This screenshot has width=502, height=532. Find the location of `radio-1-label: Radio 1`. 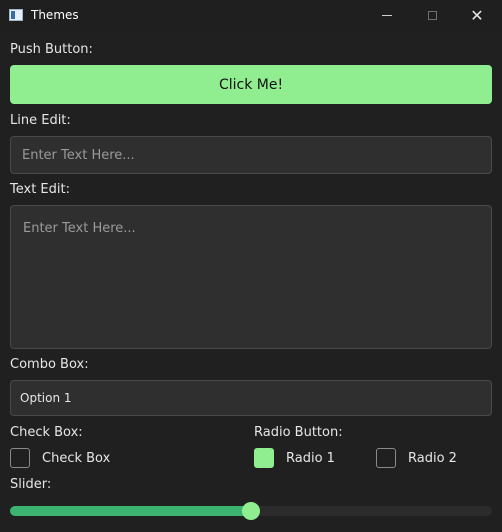

radio-1-label: Radio 1 is located at coordinates (310, 458).